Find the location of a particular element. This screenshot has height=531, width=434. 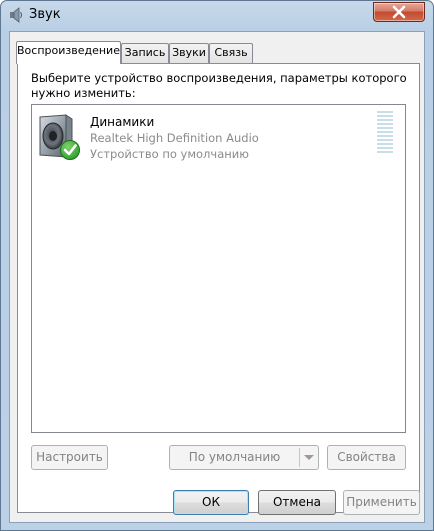

speaker-icon is located at coordinates (59, 137).